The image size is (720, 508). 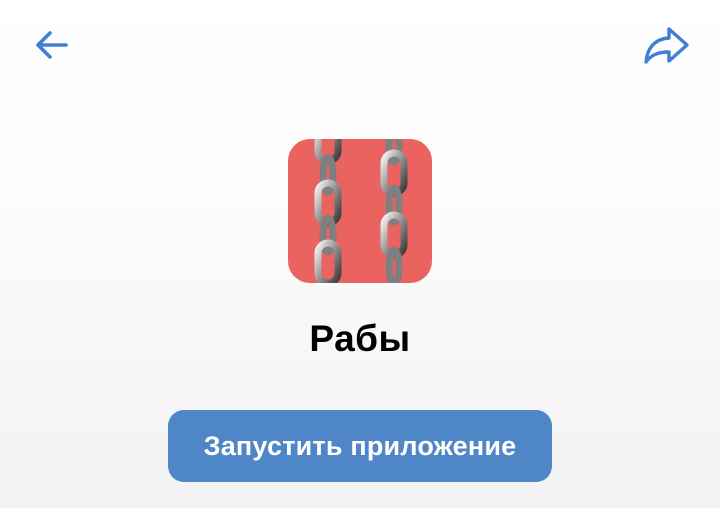 What do you see at coordinates (360, 338) in the screenshot?
I see `app-title: Рабы` at bounding box center [360, 338].